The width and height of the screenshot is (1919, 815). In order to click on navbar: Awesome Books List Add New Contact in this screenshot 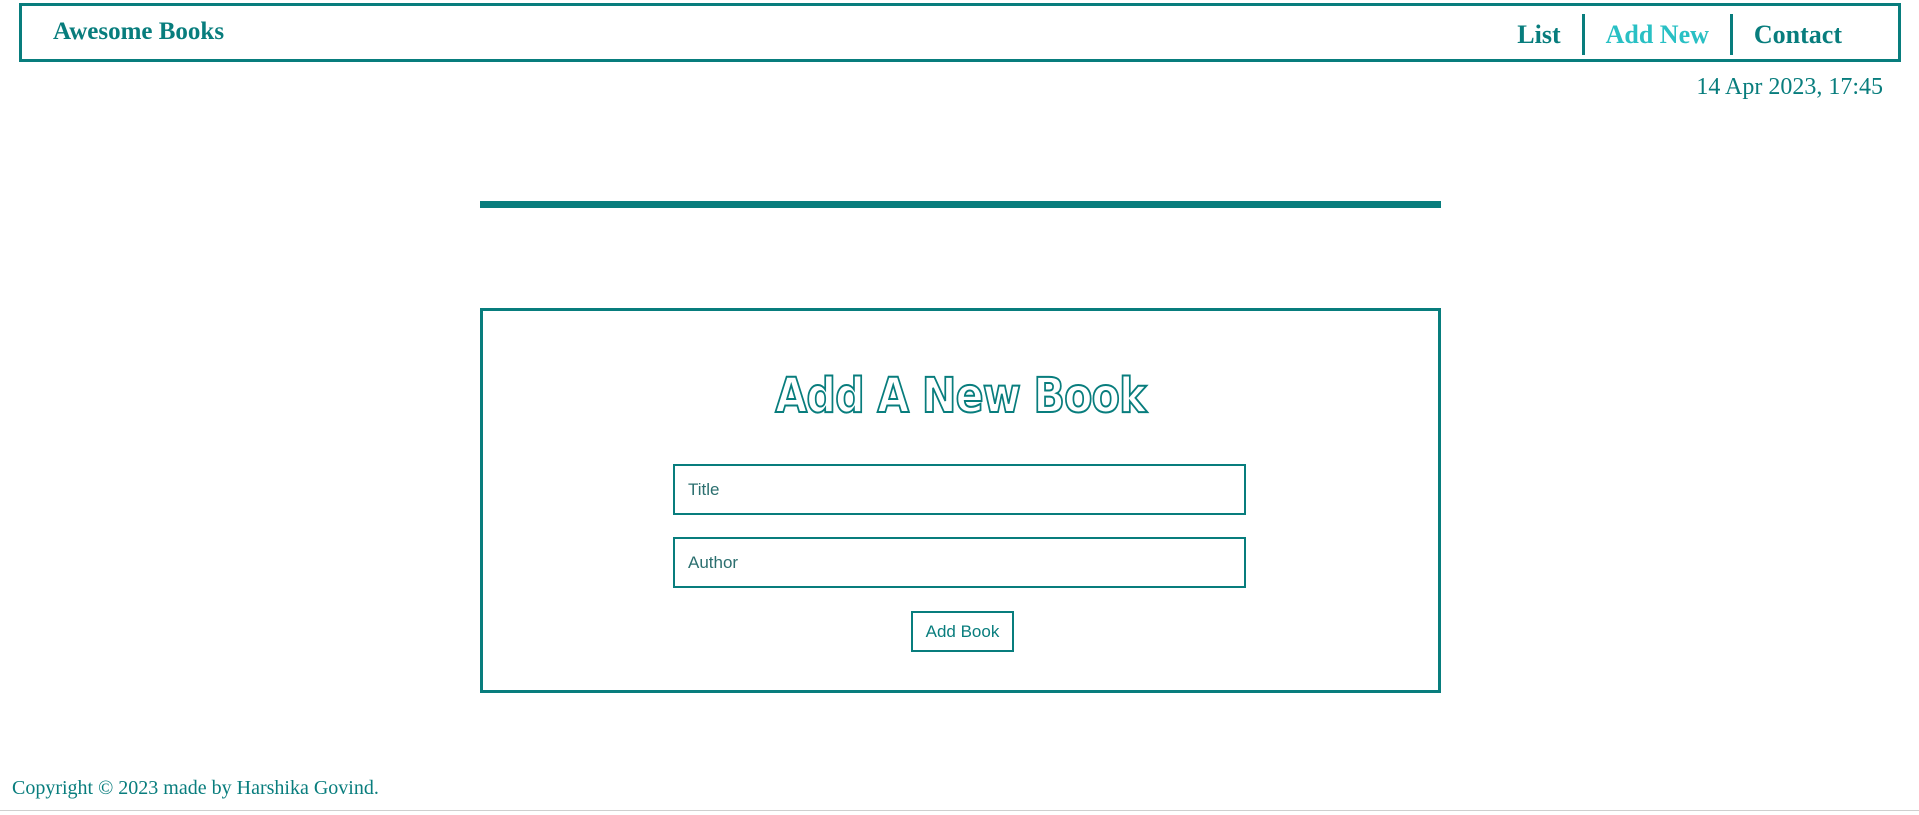, I will do `click(960, 32)`.